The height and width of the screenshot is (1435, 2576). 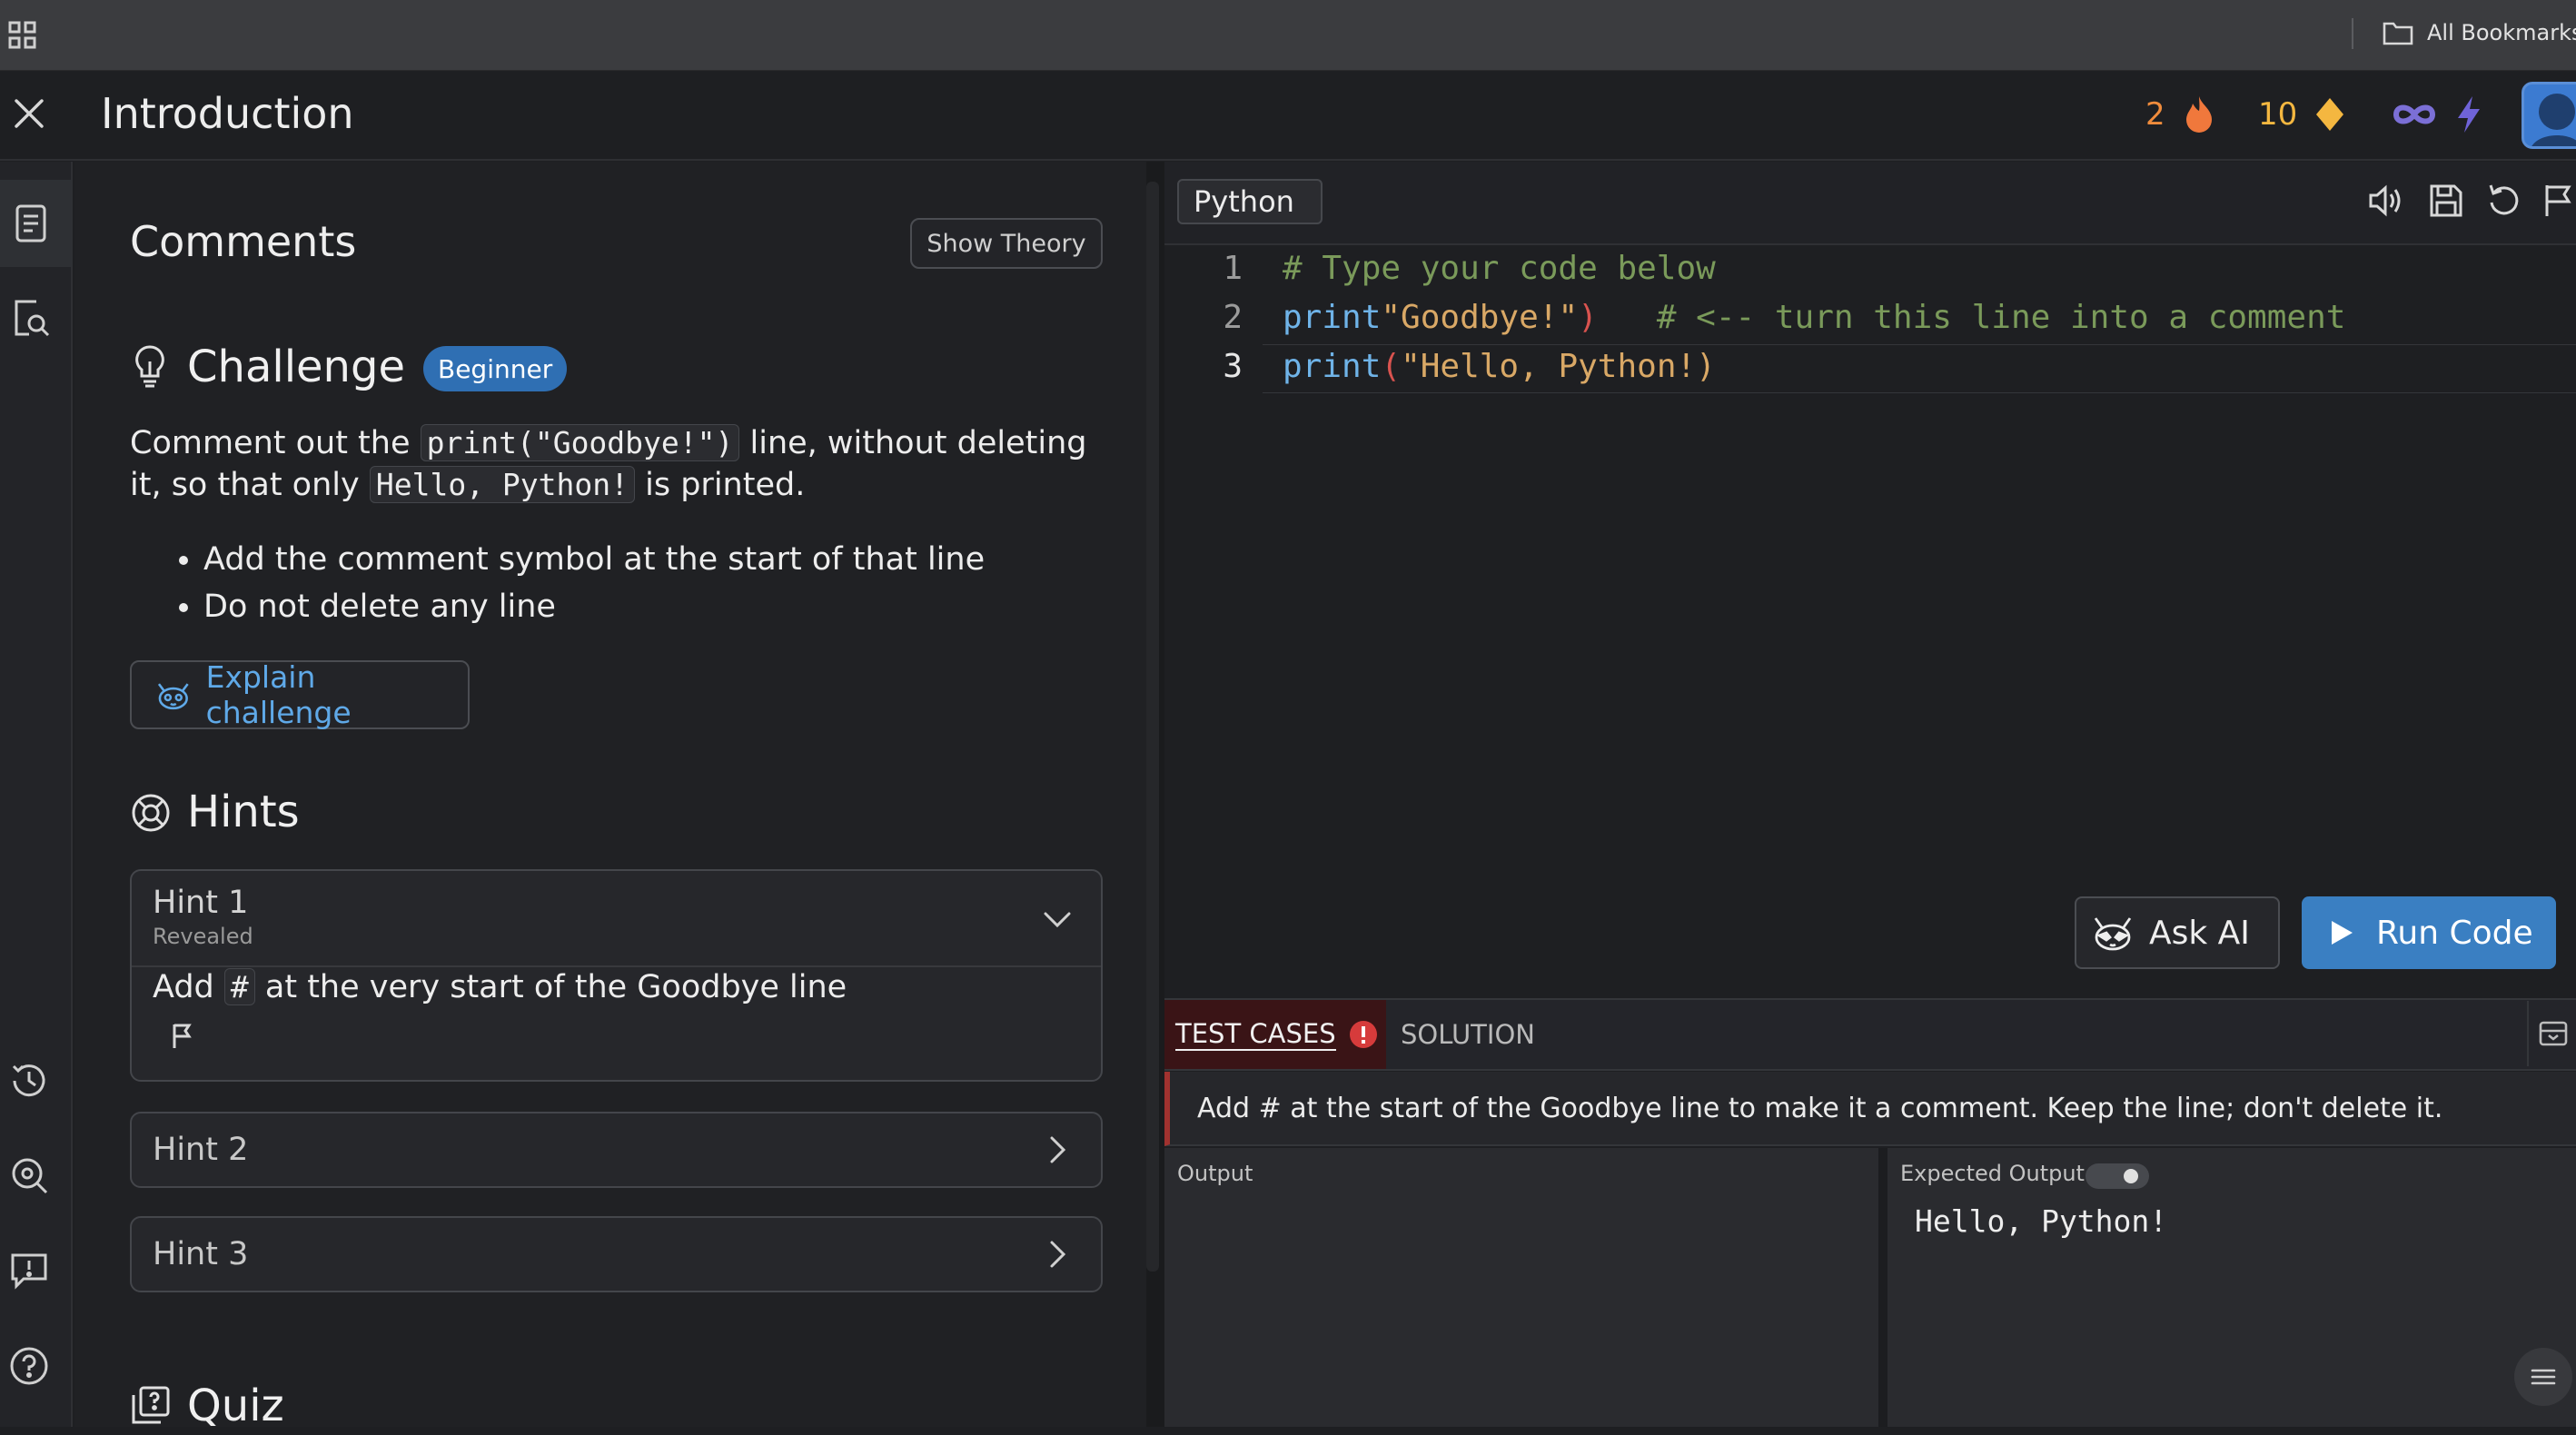 I want to click on language-select: Python, so click(x=1250, y=201).